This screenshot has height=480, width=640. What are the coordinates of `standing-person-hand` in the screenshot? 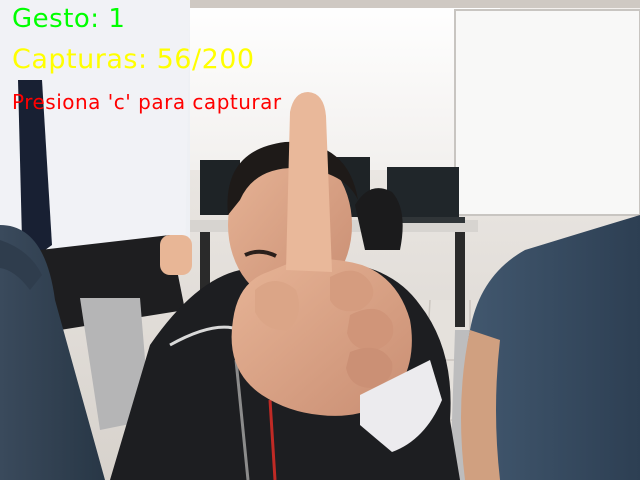 It's located at (176, 255).